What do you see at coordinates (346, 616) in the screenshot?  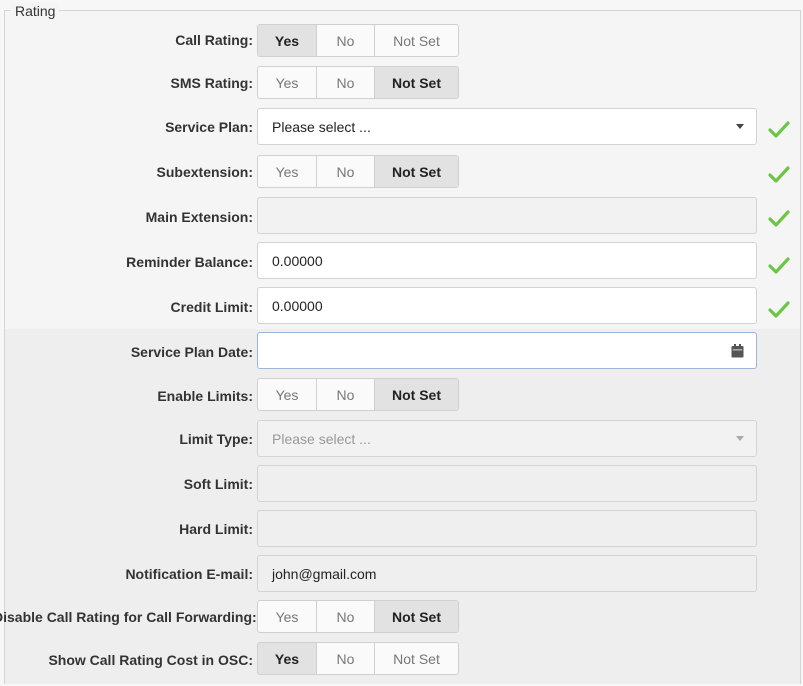 I see `disable-call-rating-forwarding-no: No` at bounding box center [346, 616].